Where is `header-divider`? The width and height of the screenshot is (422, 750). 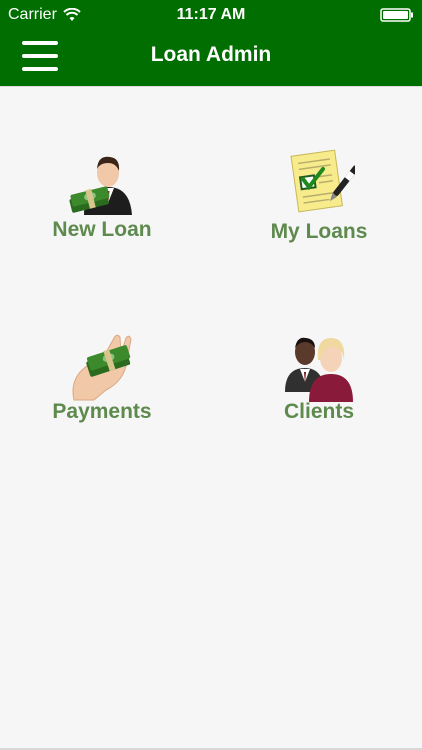 header-divider is located at coordinates (211, 86).